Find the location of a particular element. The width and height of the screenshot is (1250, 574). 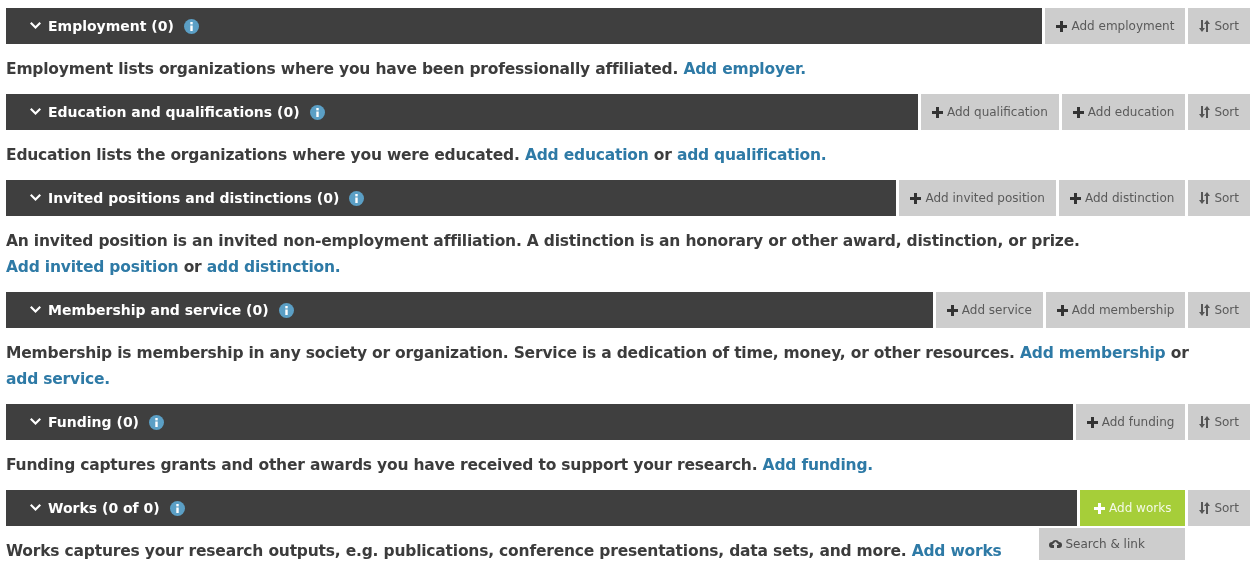

cloud-upload-icon is located at coordinates (1056, 544).